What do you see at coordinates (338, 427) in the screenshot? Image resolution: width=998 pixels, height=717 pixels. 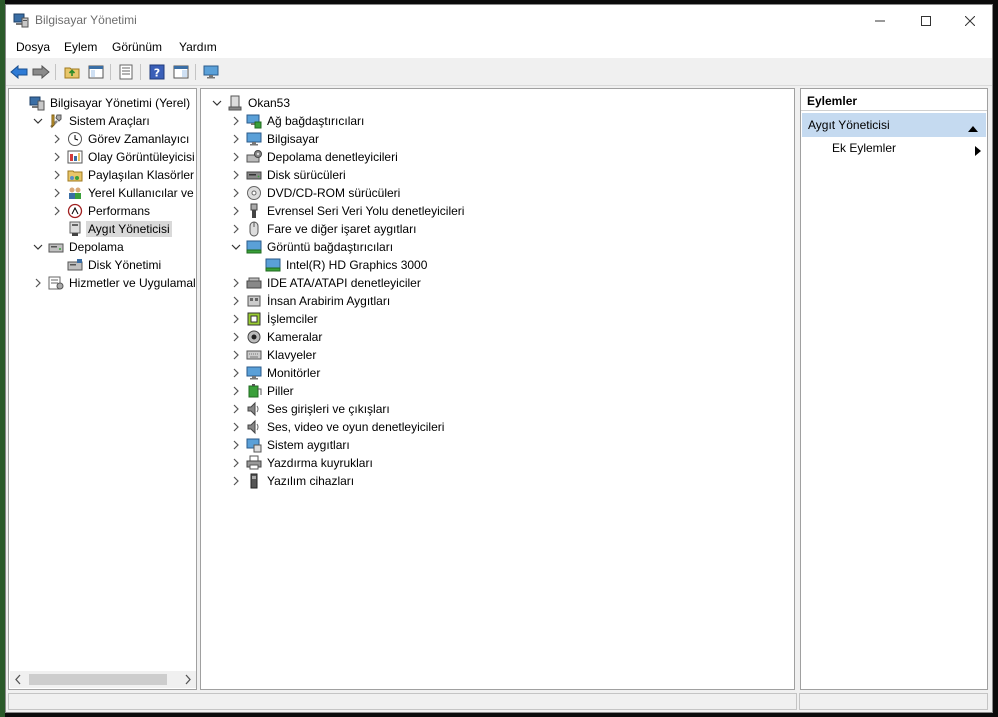 I see `device-category-ses-video-ve-oyun-denetleyicileri: Ses, video ve oyun denetleyicileri` at bounding box center [338, 427].